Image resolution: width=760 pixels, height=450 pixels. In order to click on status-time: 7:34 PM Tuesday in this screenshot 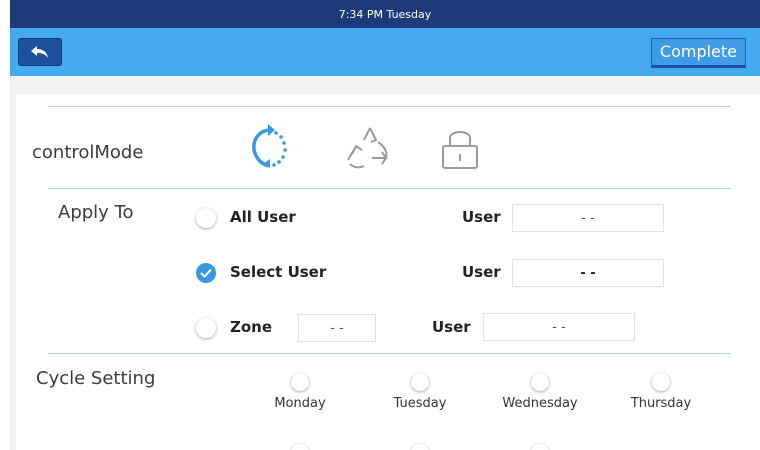, I will do `click(385, 14)`.